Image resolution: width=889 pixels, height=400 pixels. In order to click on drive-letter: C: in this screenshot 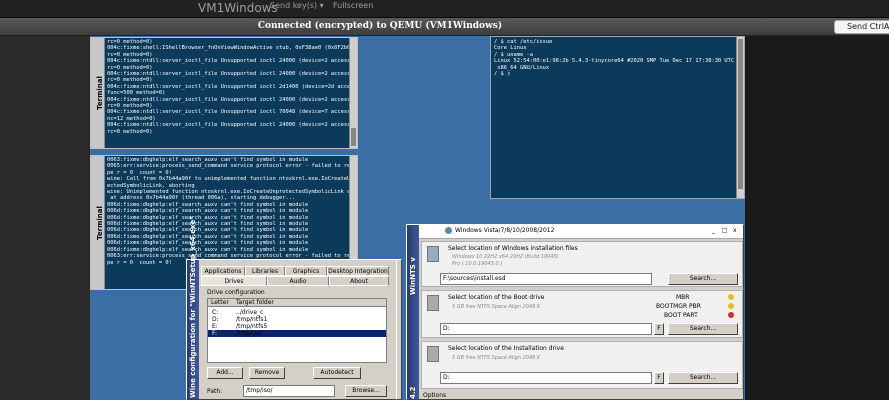, I will do `click(215, 312)`.